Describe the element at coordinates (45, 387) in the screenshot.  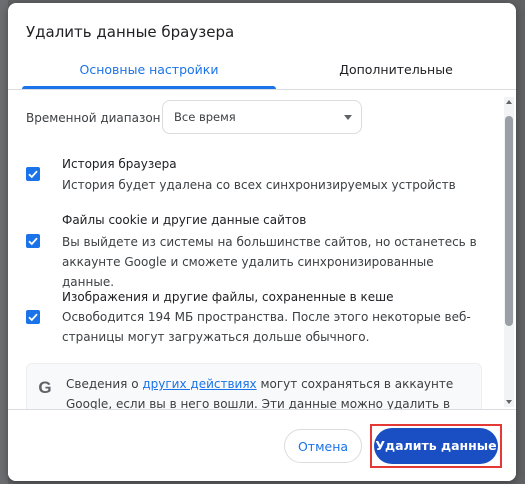
I see `google-g-icon: G` at that location.